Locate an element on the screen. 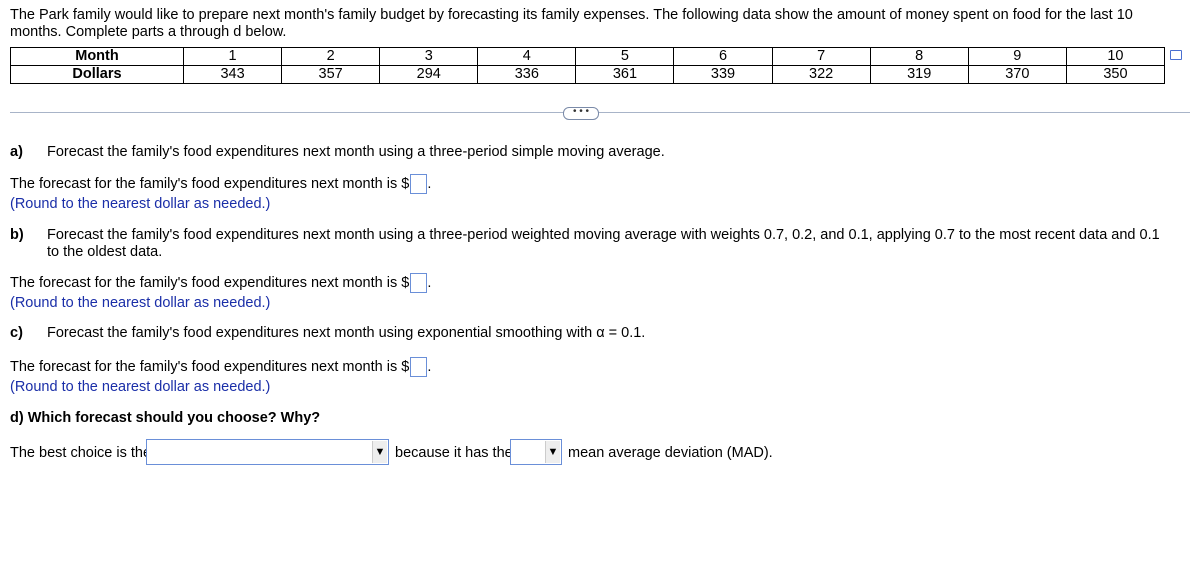 The width and height of the screenshot is (1200, 578). dollars-cell: 336 is located at coordinates (527, 74).